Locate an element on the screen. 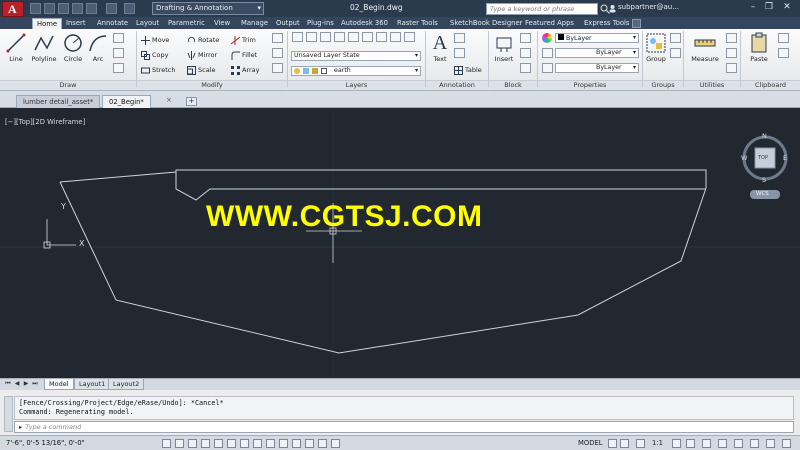 The image size is (800, 450). application-menu-button: A is located at coordinates (13, 9).